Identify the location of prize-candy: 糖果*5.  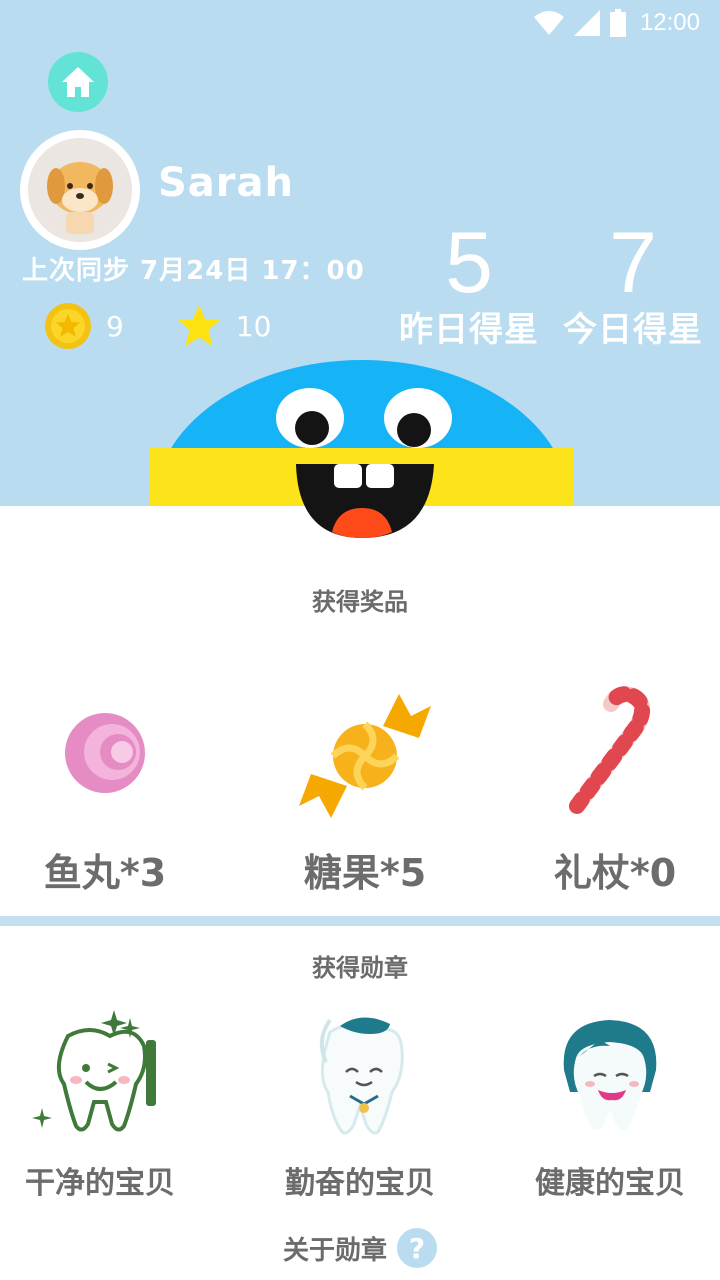
(365, 791).